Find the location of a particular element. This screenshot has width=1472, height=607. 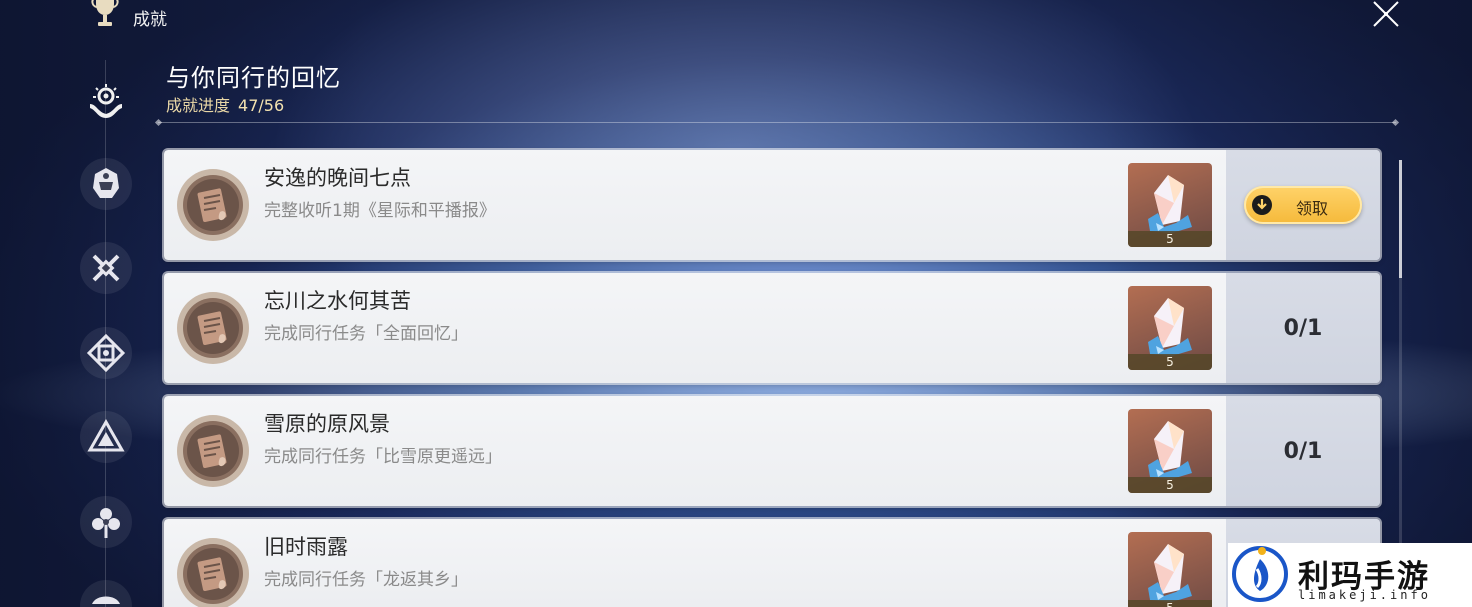

claim-label: 领取 is located at coordinates (1312, 208).